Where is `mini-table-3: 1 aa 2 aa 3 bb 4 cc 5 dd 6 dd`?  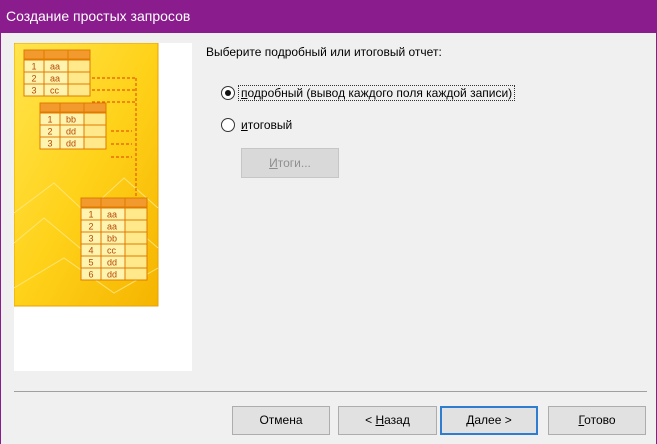
mini-table-3: 1 aa 2 aa 3 bb 4 cc 5 dd 6 dd is located at coordinates (114, 239).